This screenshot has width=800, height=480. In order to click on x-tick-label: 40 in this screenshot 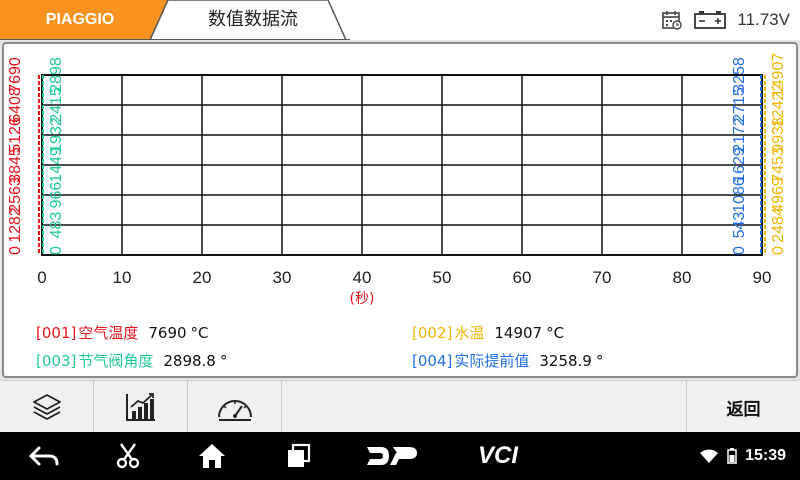, I will do `click(362, 277)`.